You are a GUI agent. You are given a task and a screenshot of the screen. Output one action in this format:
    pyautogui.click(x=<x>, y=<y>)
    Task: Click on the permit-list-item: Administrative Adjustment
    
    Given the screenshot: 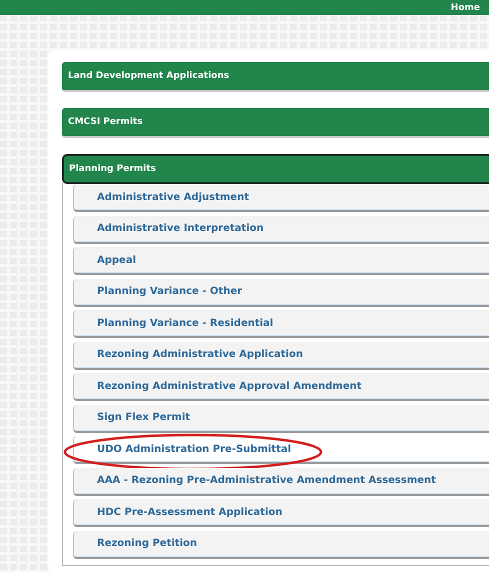 What is the action you would take?
    pyautogui.click(x=281, y=198)
    